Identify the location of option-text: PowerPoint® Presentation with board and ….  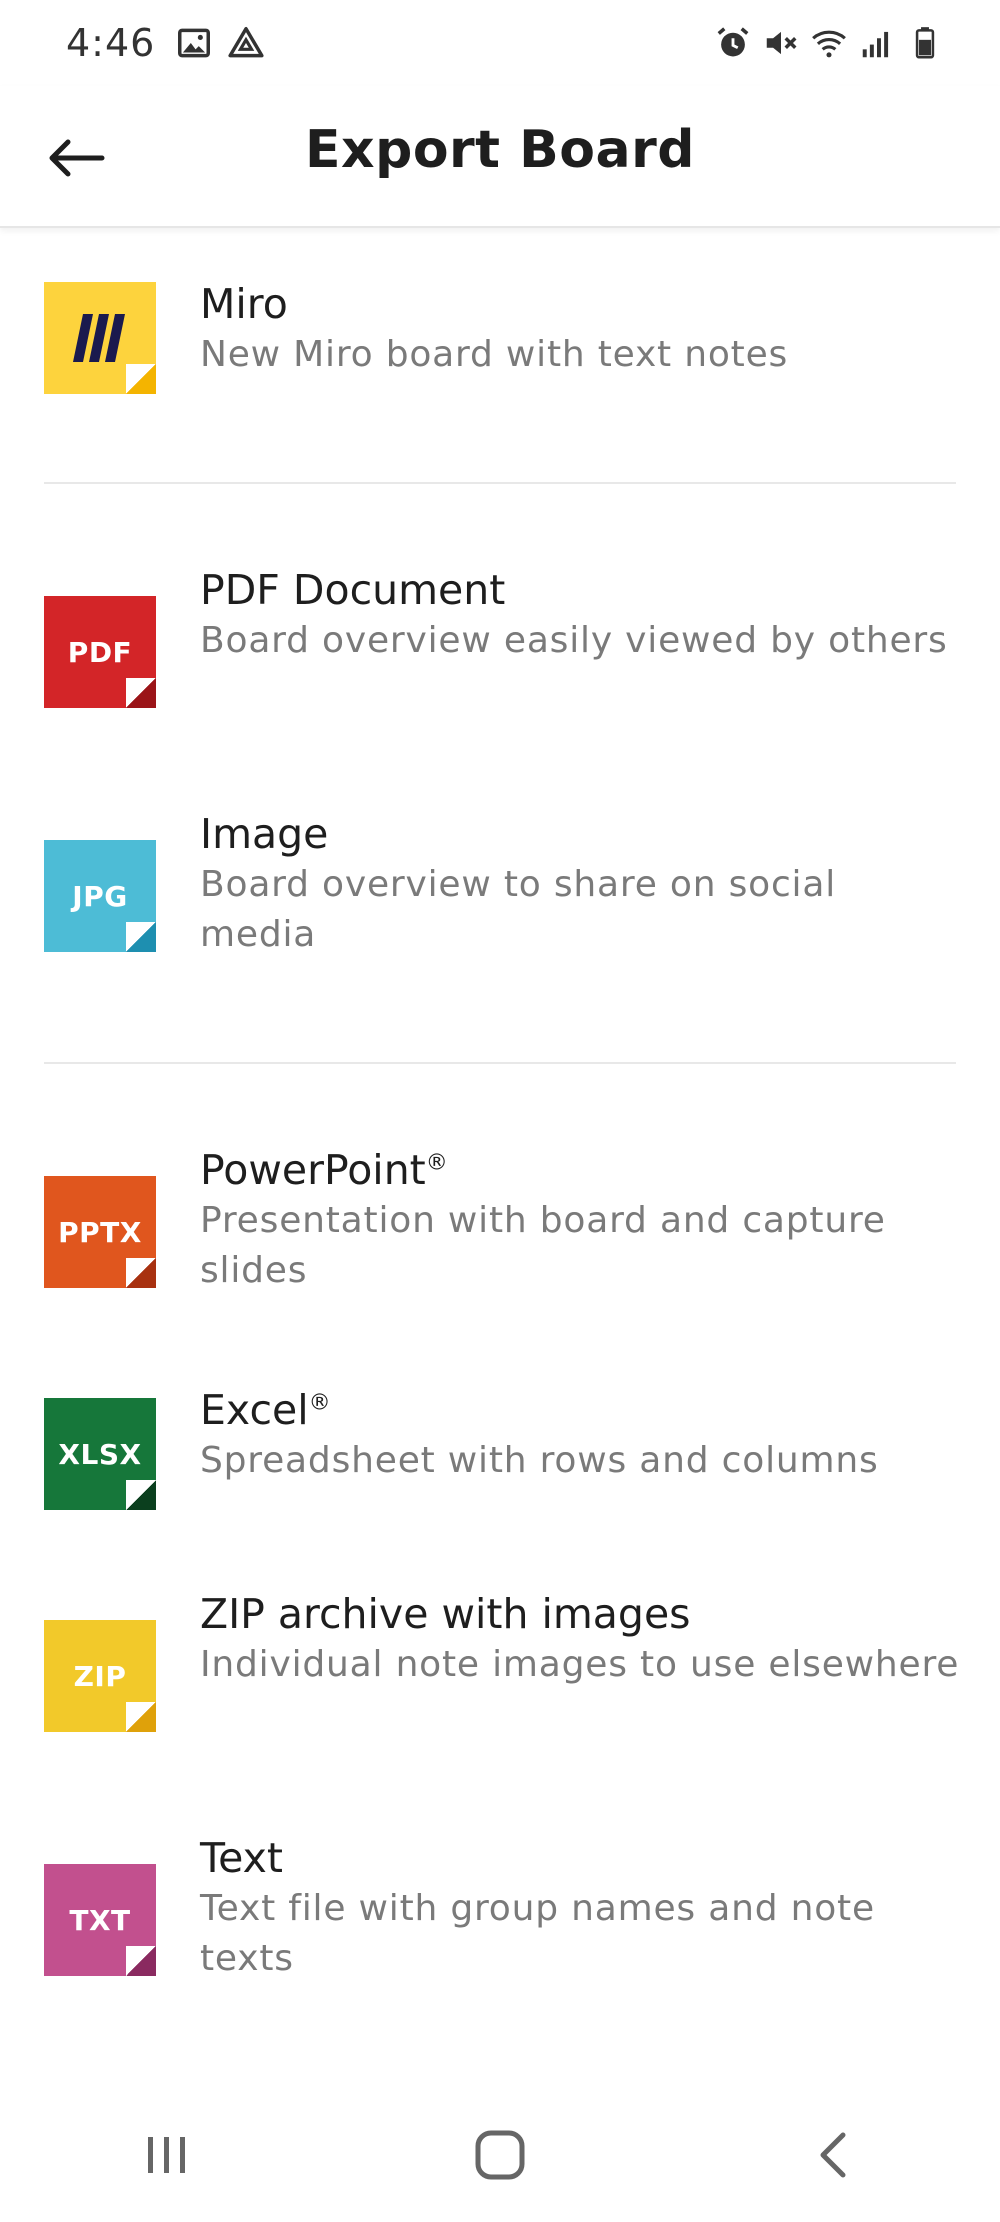
(580, 1220).